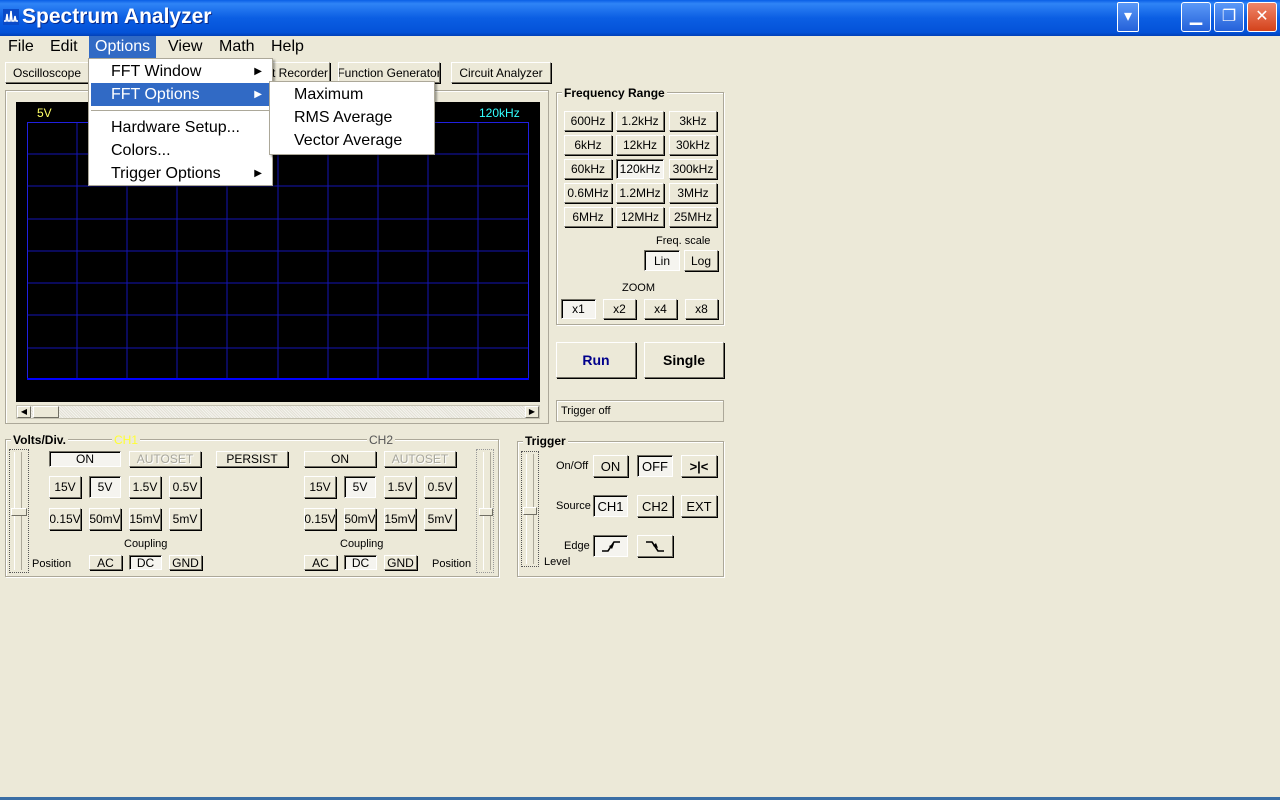 This screenshot has width=1280, height=800. I want to click on zoom-x2-button: x2, so click(619, 309).